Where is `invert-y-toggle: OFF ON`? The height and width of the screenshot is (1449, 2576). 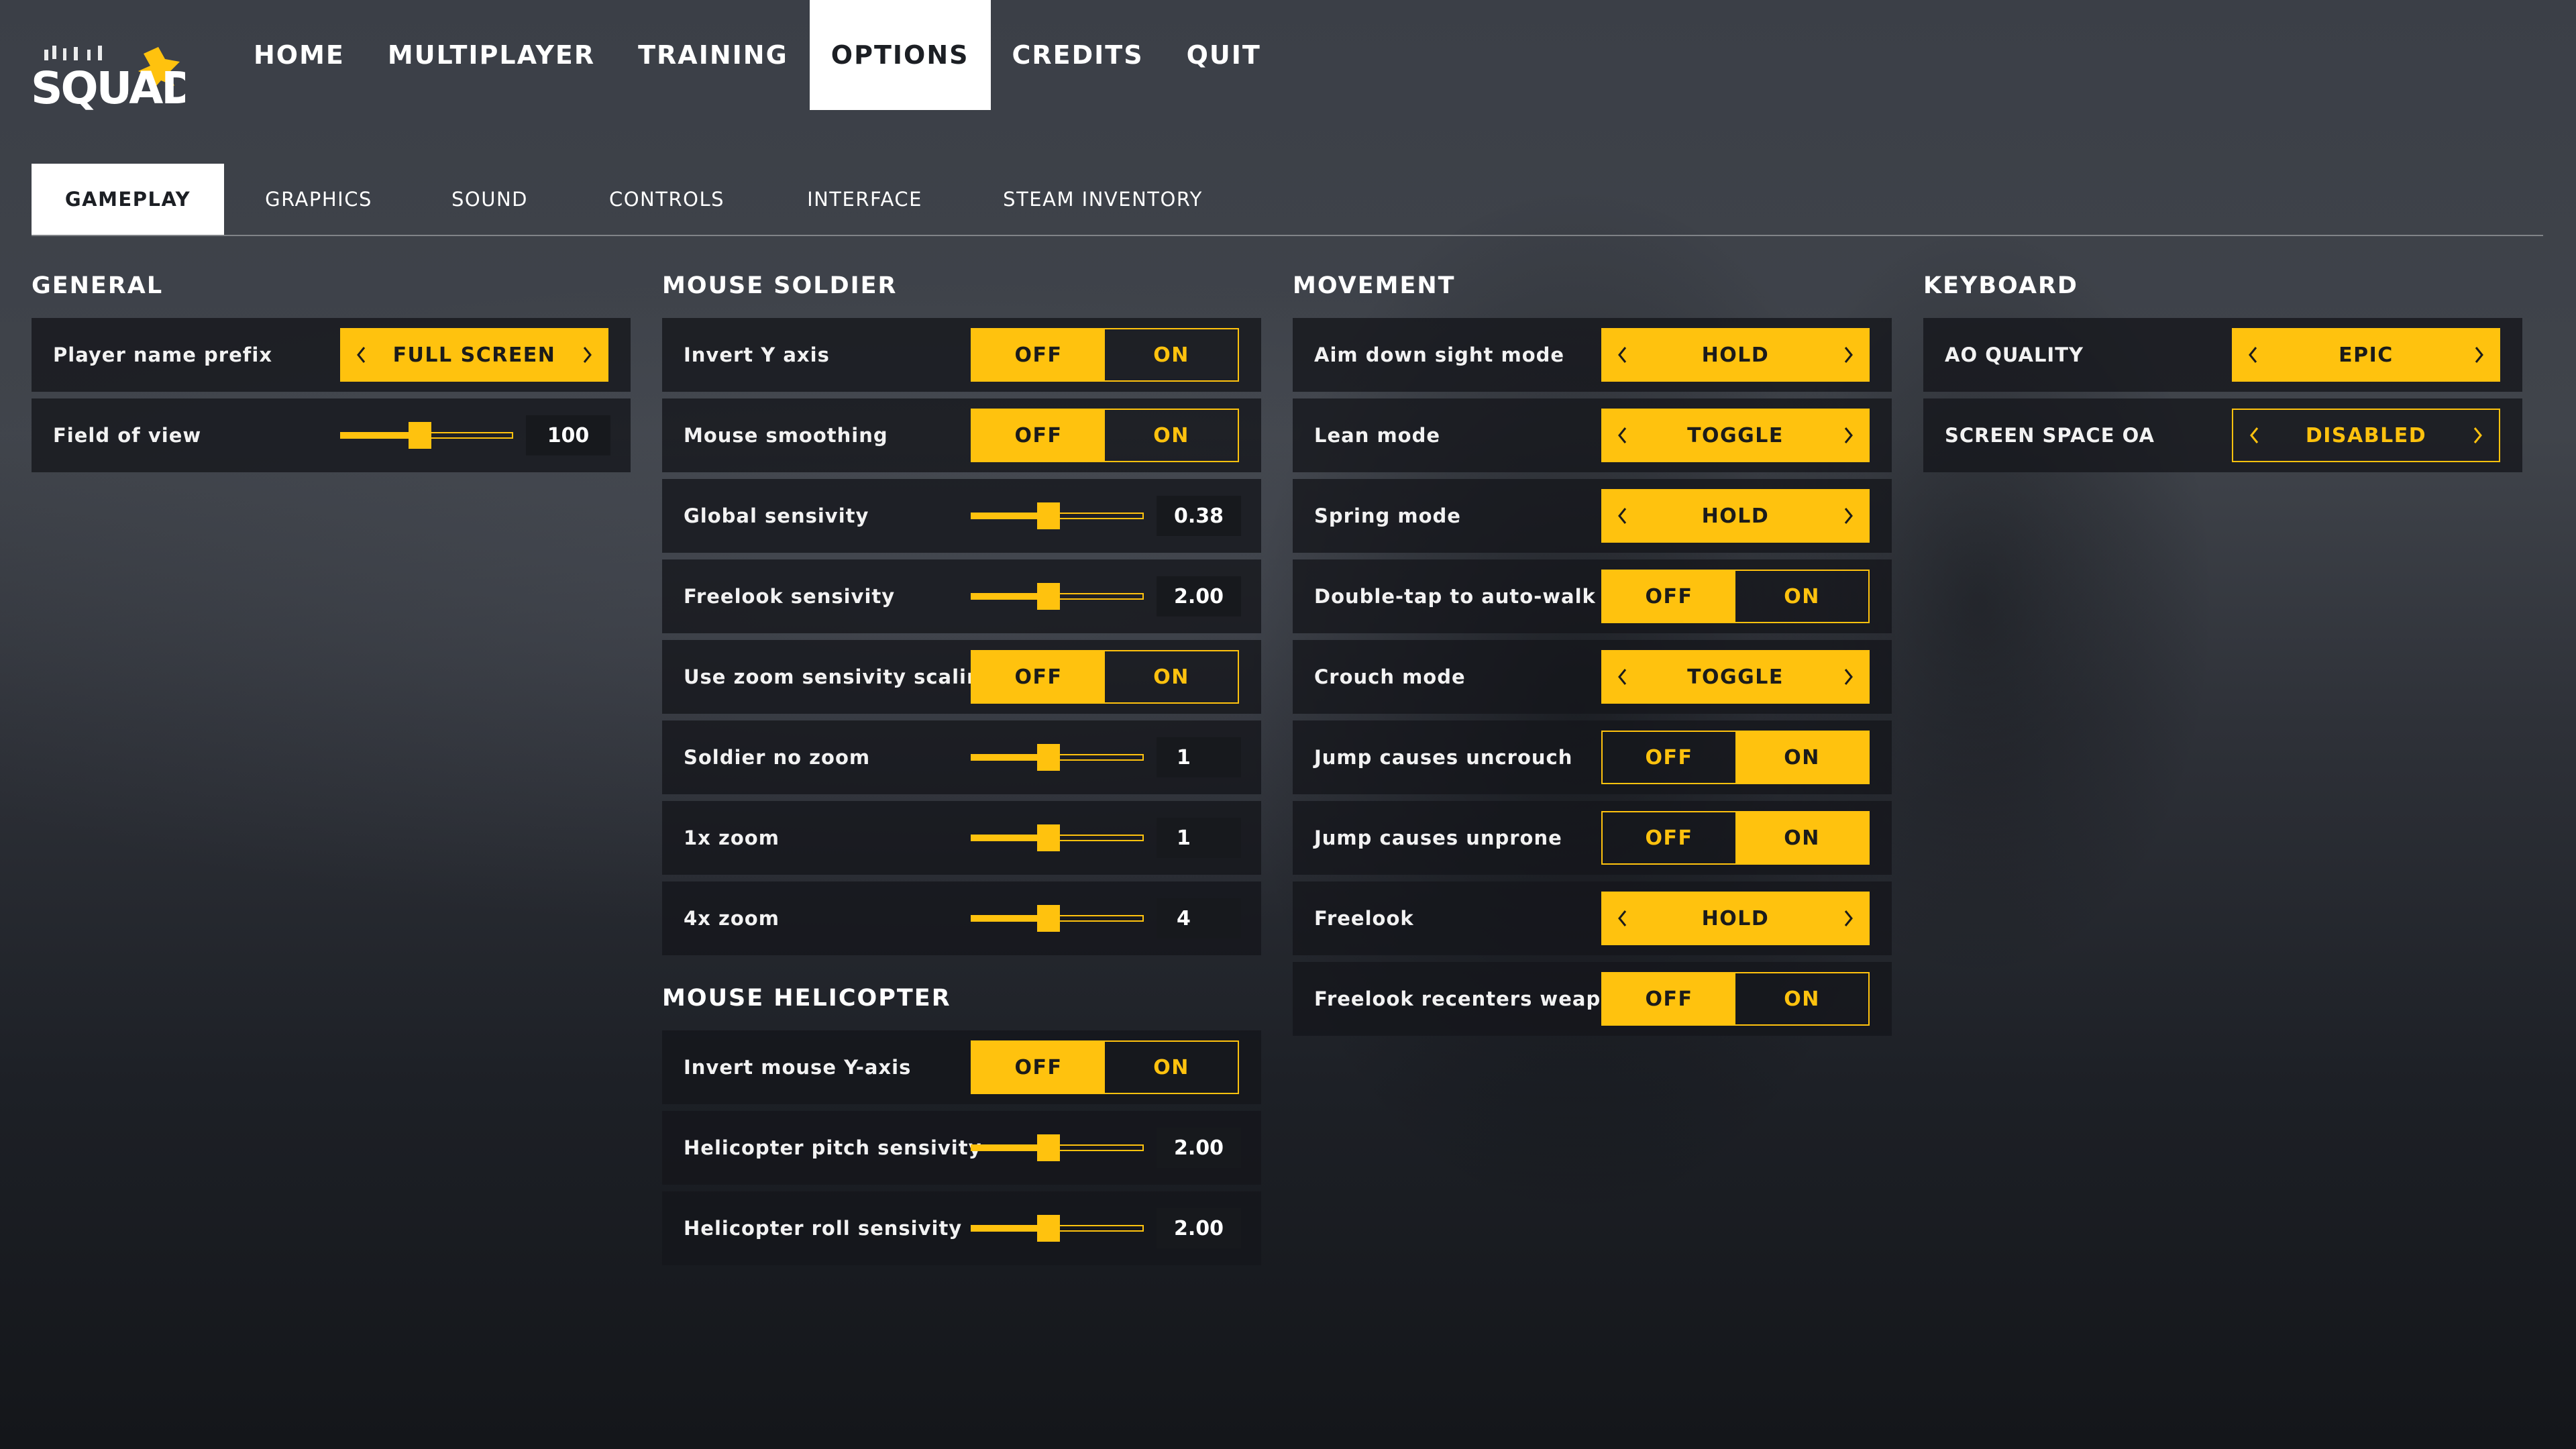
invert-y-toggle: OFF ON is located at coordinates (1105, 355).